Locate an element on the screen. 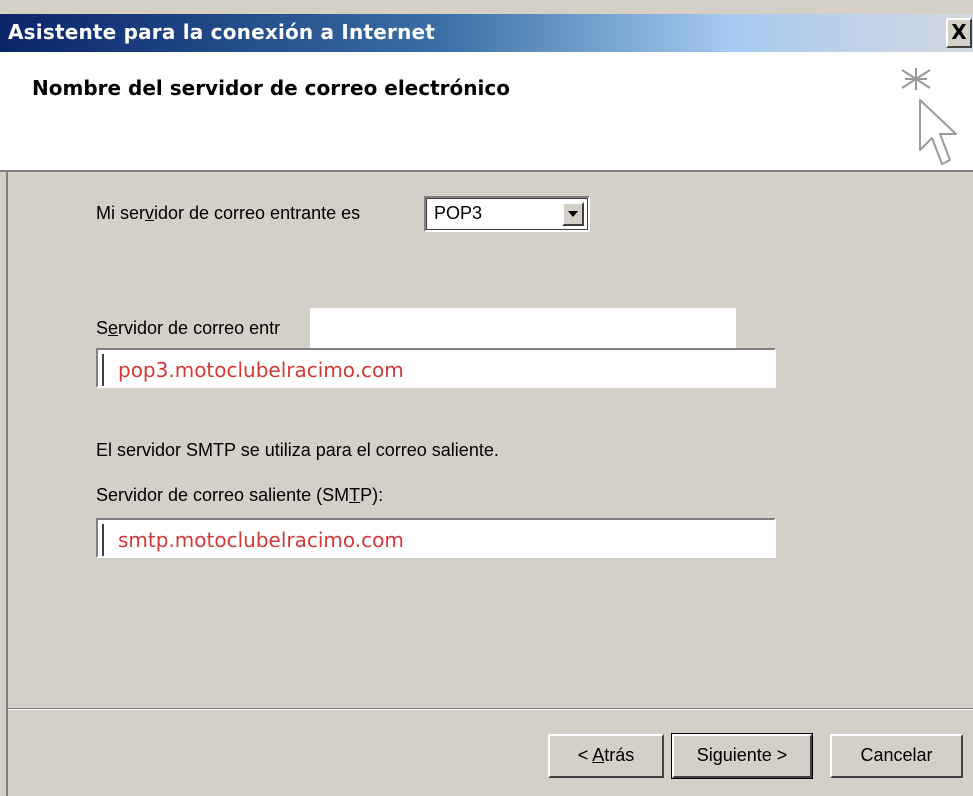  left-border is located at coordinates (7, 483).